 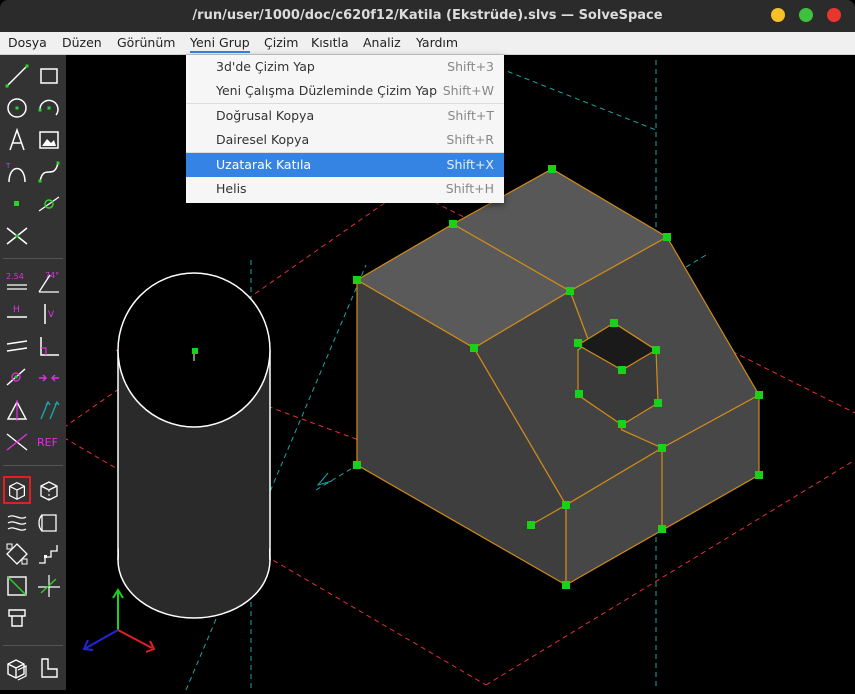 I want to click on vertical-label: V, so click(x=51, y=315).